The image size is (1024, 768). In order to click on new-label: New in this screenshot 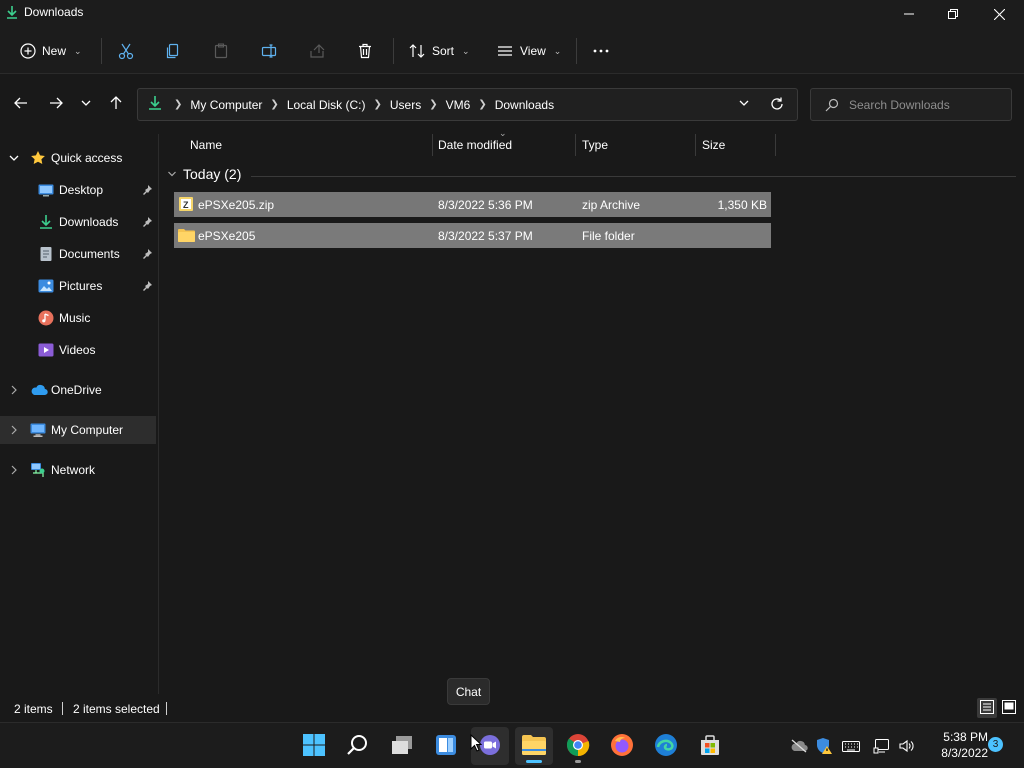, I will do `click(54, 51)`.